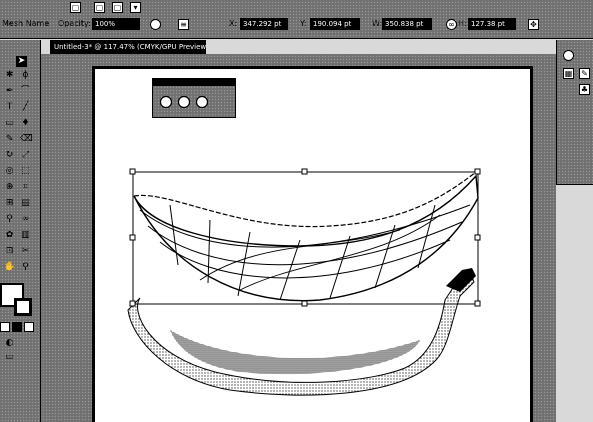 Image resolution: width=593 pixels, height=422 pixels. Describe the element at coordinates (295, 352) in the screenshot. I see `lower-banana-shading` at that location.